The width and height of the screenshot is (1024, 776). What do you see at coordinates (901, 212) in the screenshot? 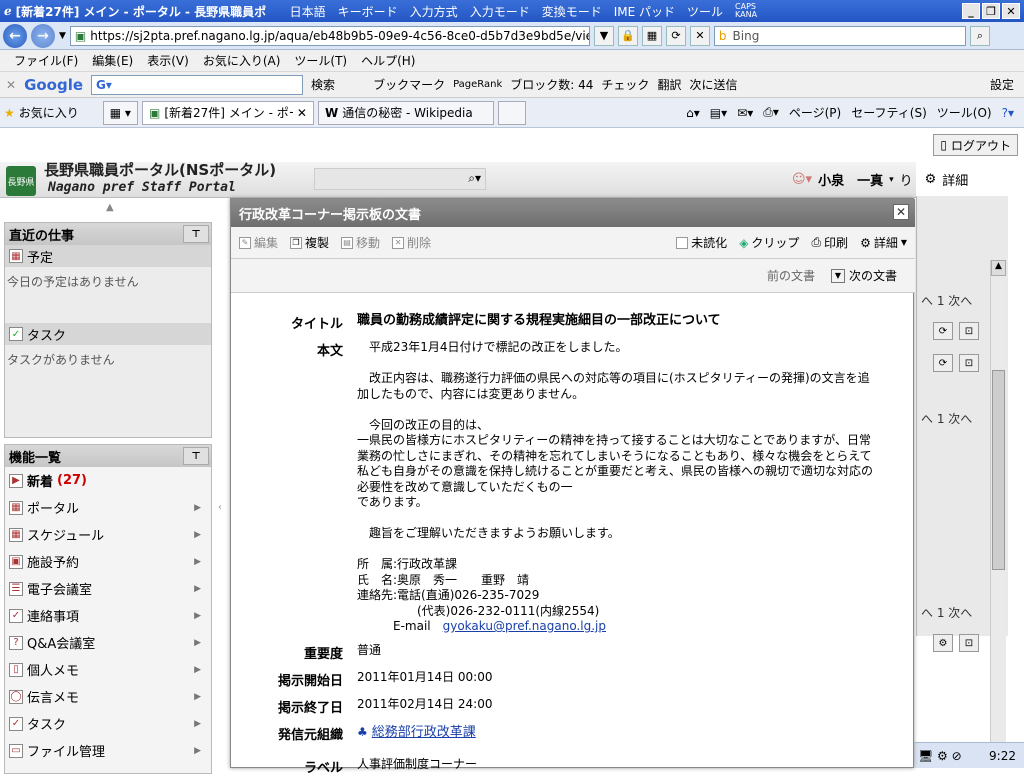
I see `dialog-close-button: ✕` at bounding box center [901, 212].